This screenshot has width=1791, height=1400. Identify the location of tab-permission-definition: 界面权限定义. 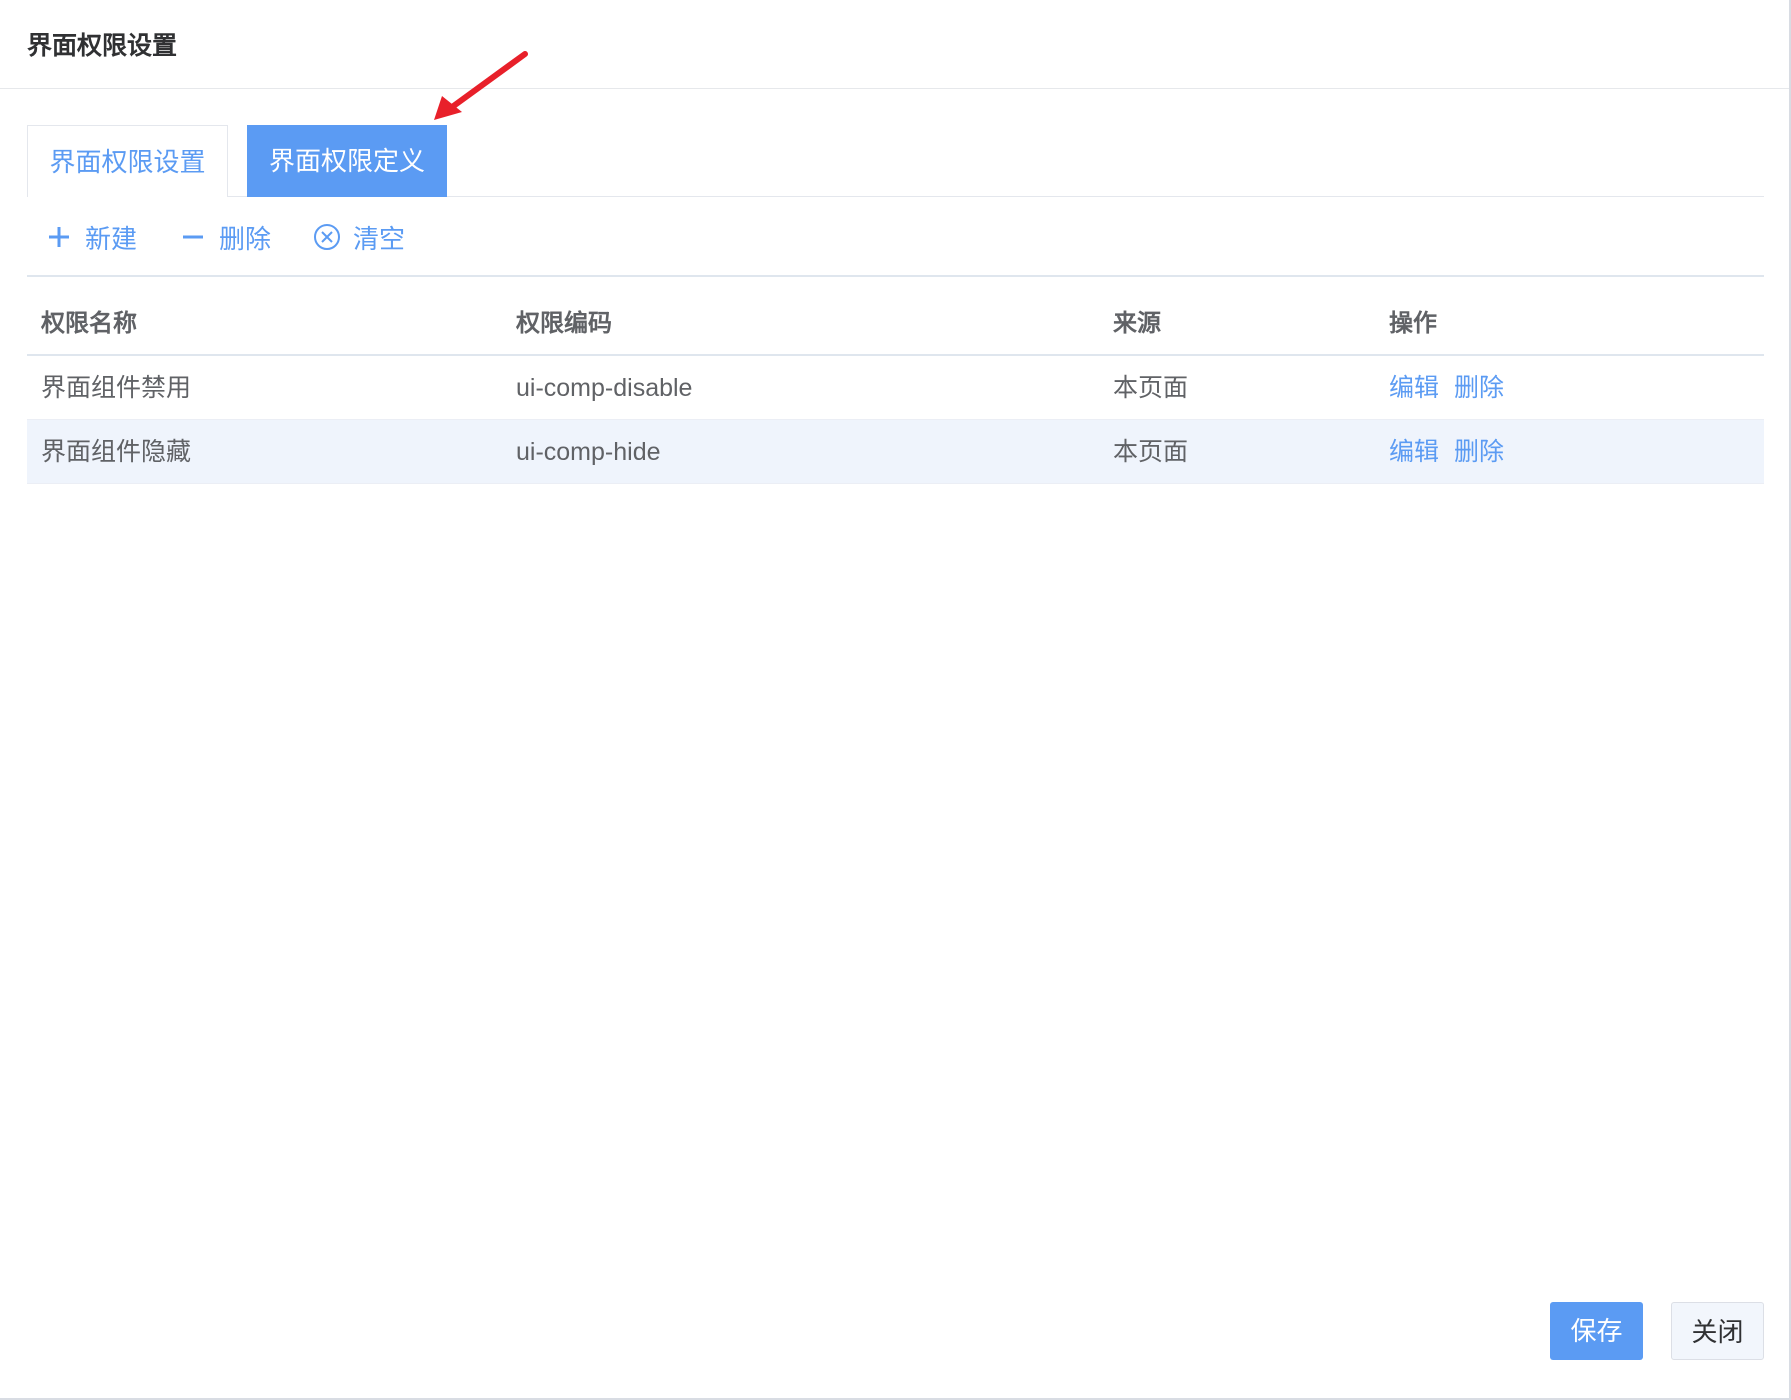
(347, 161).